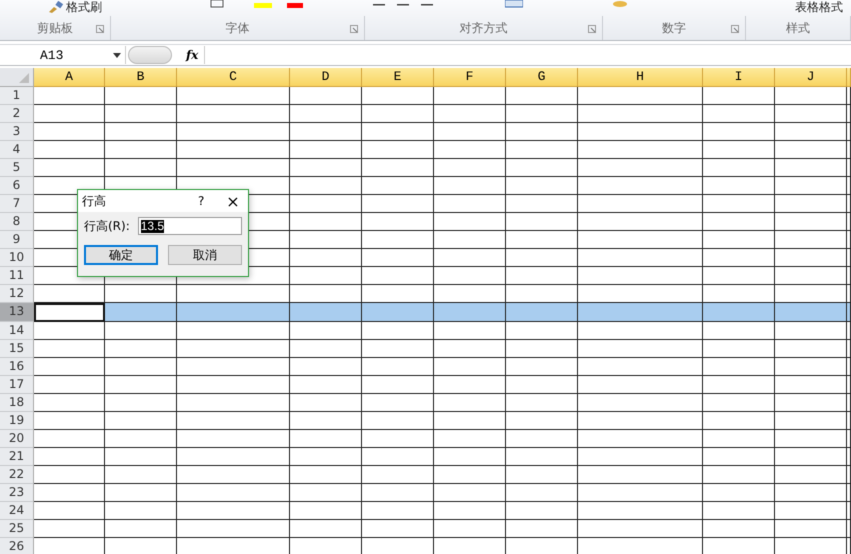 Image resolution: width=851 pixels, height=554 pixels. Describe the element at coordinates (205, 255) in the screenshot. I see `cancel-button: 取消` at that location.